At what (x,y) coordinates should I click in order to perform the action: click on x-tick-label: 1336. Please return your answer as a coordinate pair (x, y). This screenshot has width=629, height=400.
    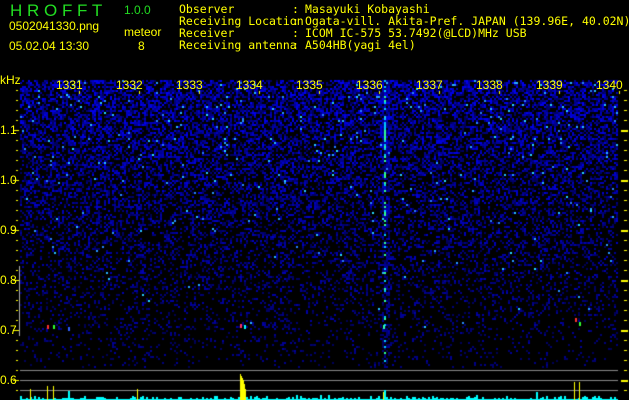
    Looking at the image, I should click on (369, 85).